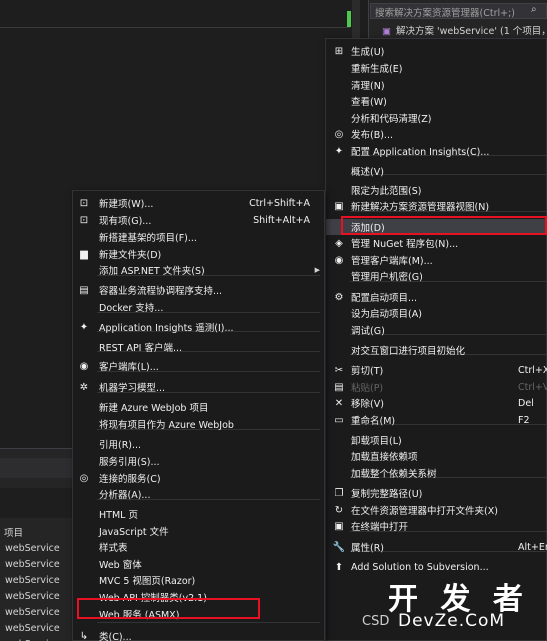 The image size is (547, 641). Describe the element at coordinates (84, 635) in the screenshot. I see `class-icon: ↳` at that location.